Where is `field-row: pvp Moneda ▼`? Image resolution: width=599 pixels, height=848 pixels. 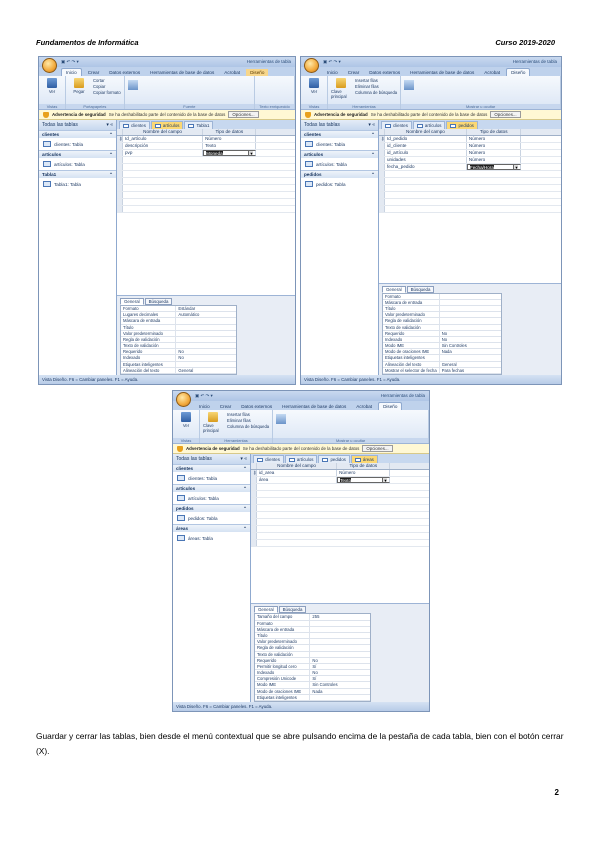 field-row: pvp Moneda ▼ is located at coordinates (206, 153).